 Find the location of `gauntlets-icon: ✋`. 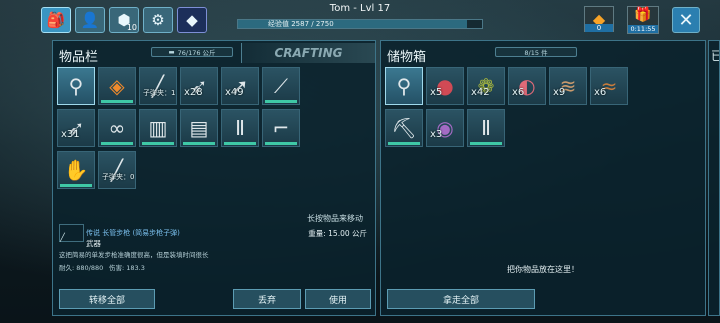

gauntlets-icon: ✋ is located at coordinates (76, 170).